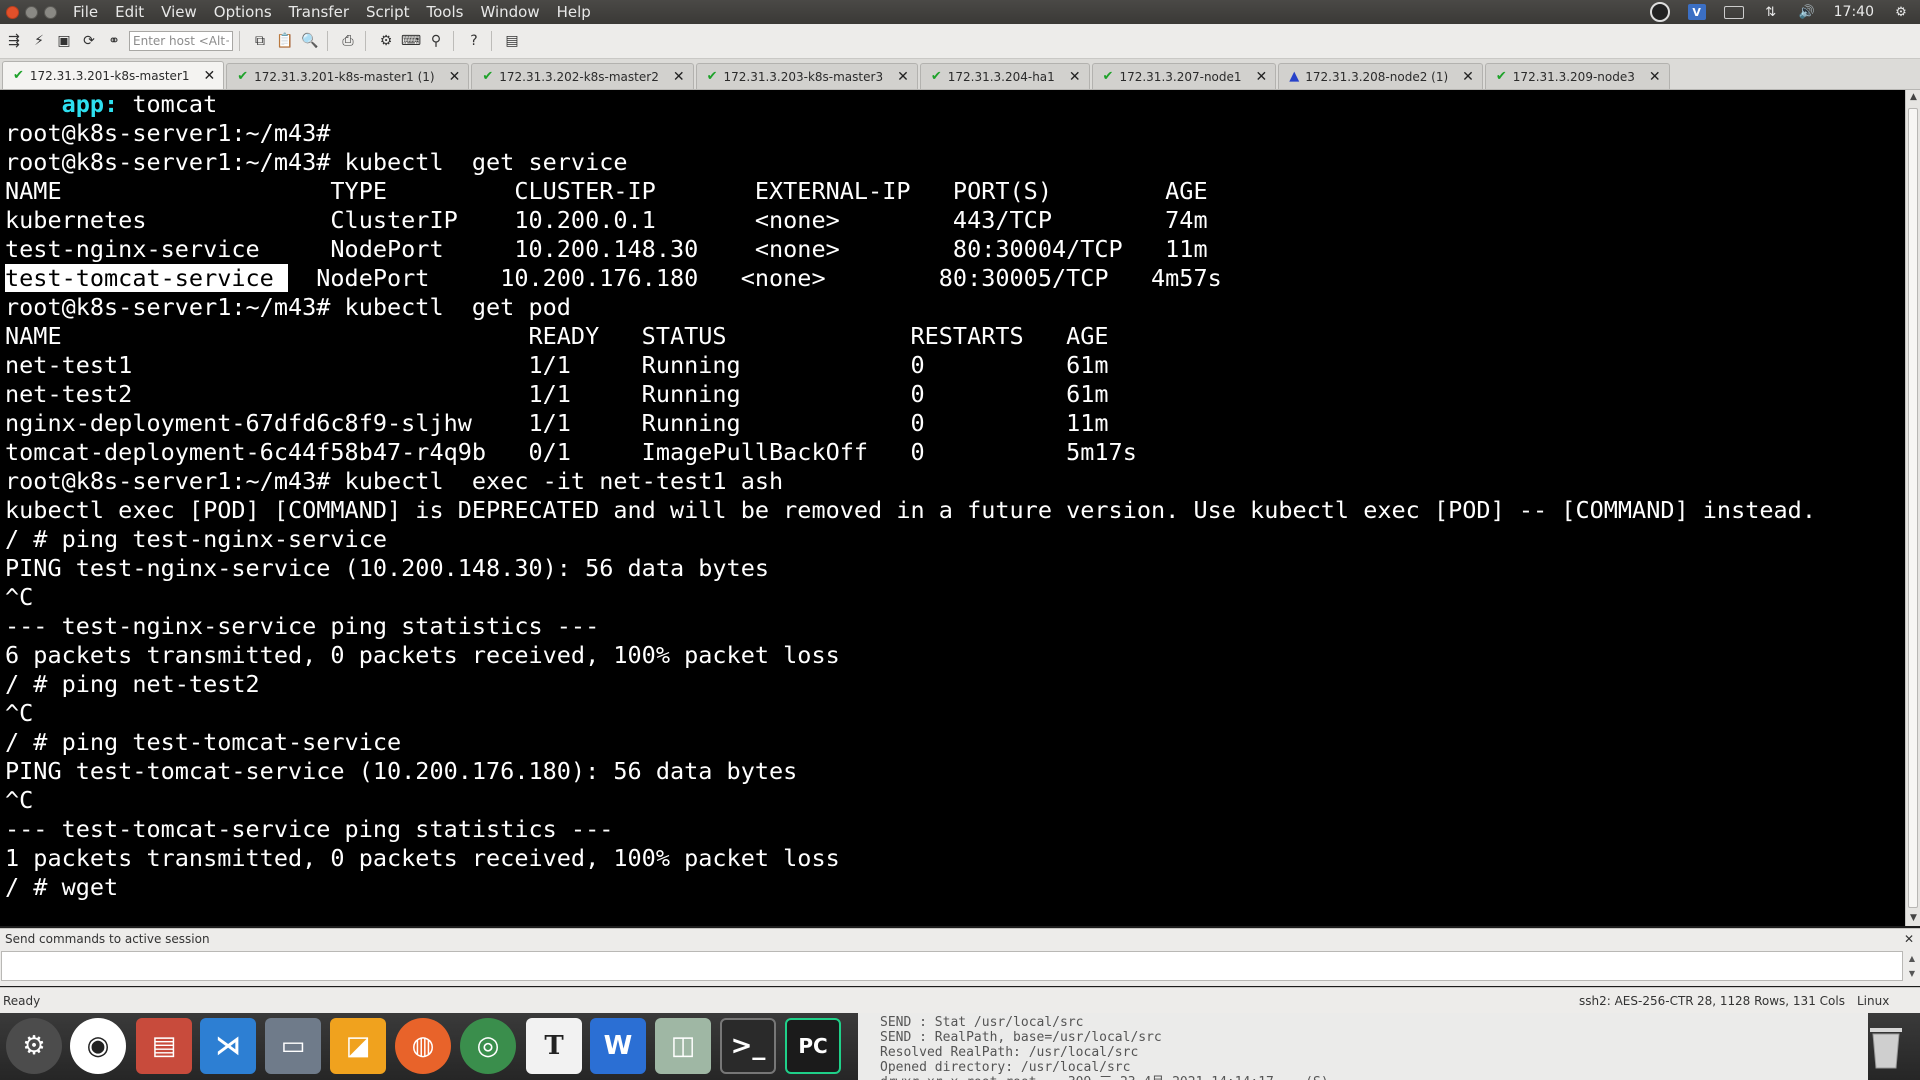 This screenshot has height=1080, width=1920. What do you see at coordinates (31, 12) in the screenshot?
I see `minimize-window-button` at bounding box center [31, 12].